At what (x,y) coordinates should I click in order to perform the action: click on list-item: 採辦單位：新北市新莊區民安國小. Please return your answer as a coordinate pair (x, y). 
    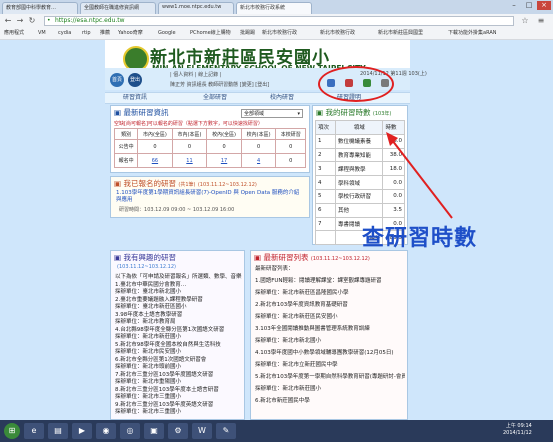
    Looking at the image, I should click on (330, 316).